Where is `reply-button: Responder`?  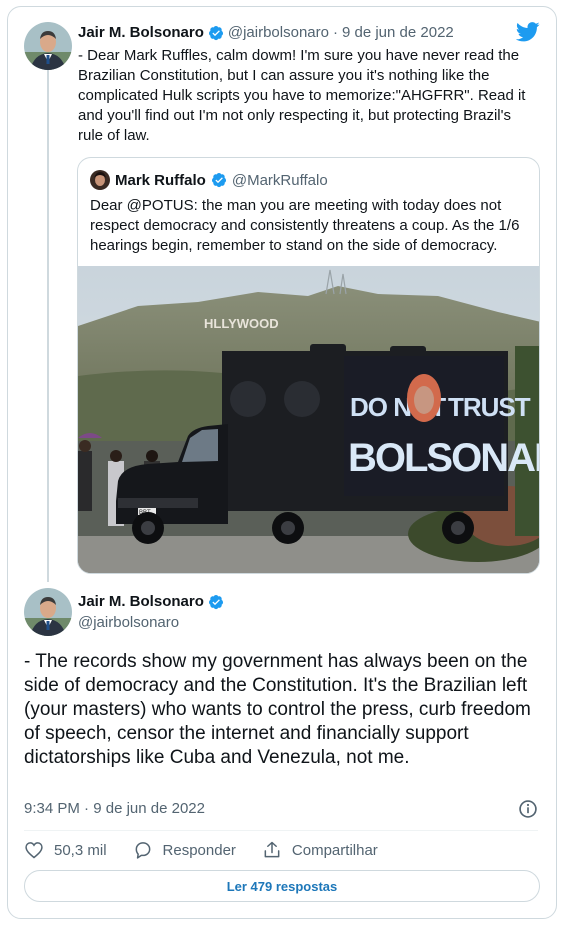 reply-button: Responder is located at coordinates (184, 850).